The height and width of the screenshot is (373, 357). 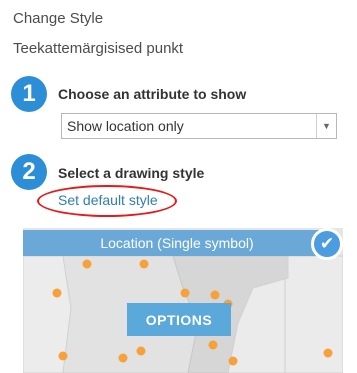 I want to click on panel-title: Change Style, so click(x=58, y=18).